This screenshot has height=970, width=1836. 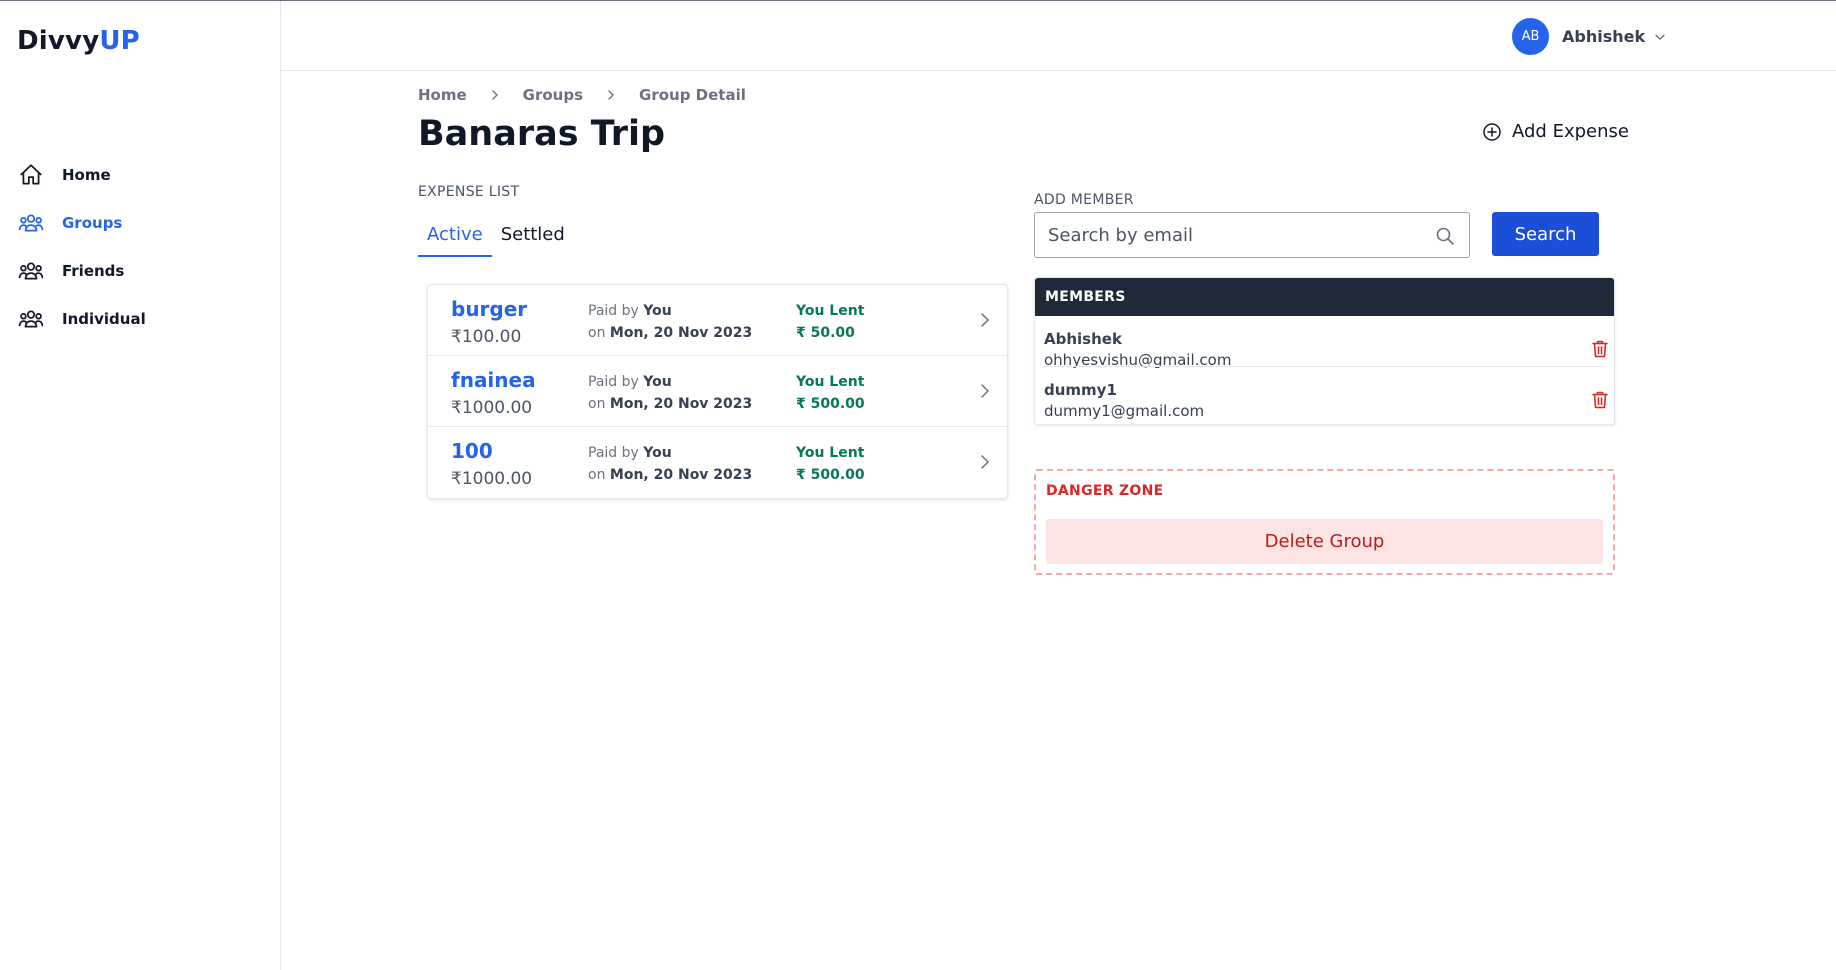 What do you see at coordinates (1324, 541) in the screenshot?
I see `delete-group-button: Delete Group` at bounding box center [1324, 541].